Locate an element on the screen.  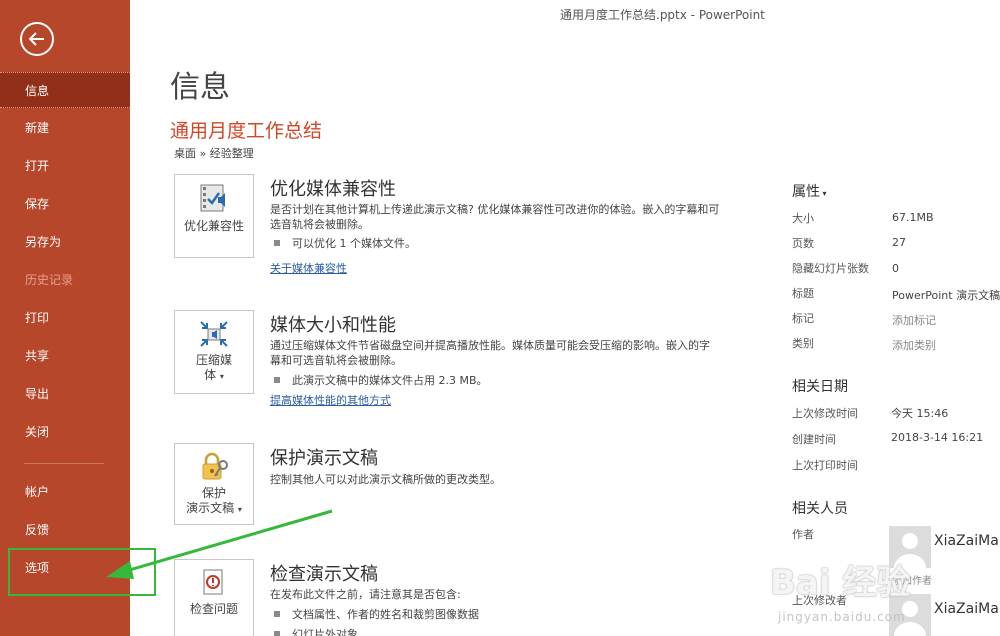
sidebar-item-info: 信息 is located at coordinates (65, 90).